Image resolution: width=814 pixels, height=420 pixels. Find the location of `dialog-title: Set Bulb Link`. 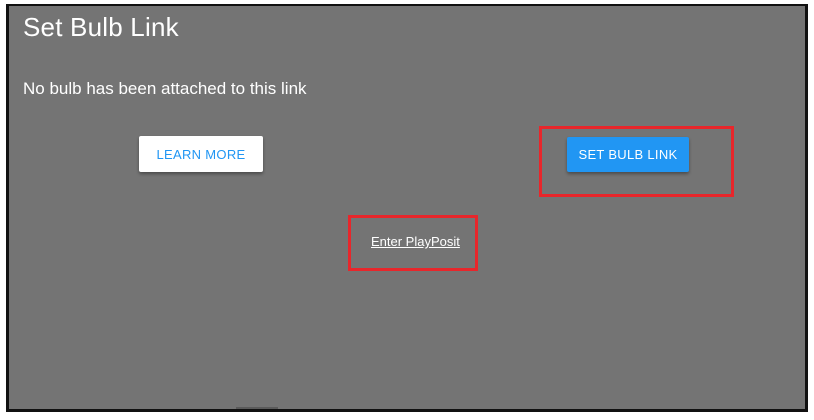

dialog-title: Set Bulb Link is located at coordinates (101, 27).